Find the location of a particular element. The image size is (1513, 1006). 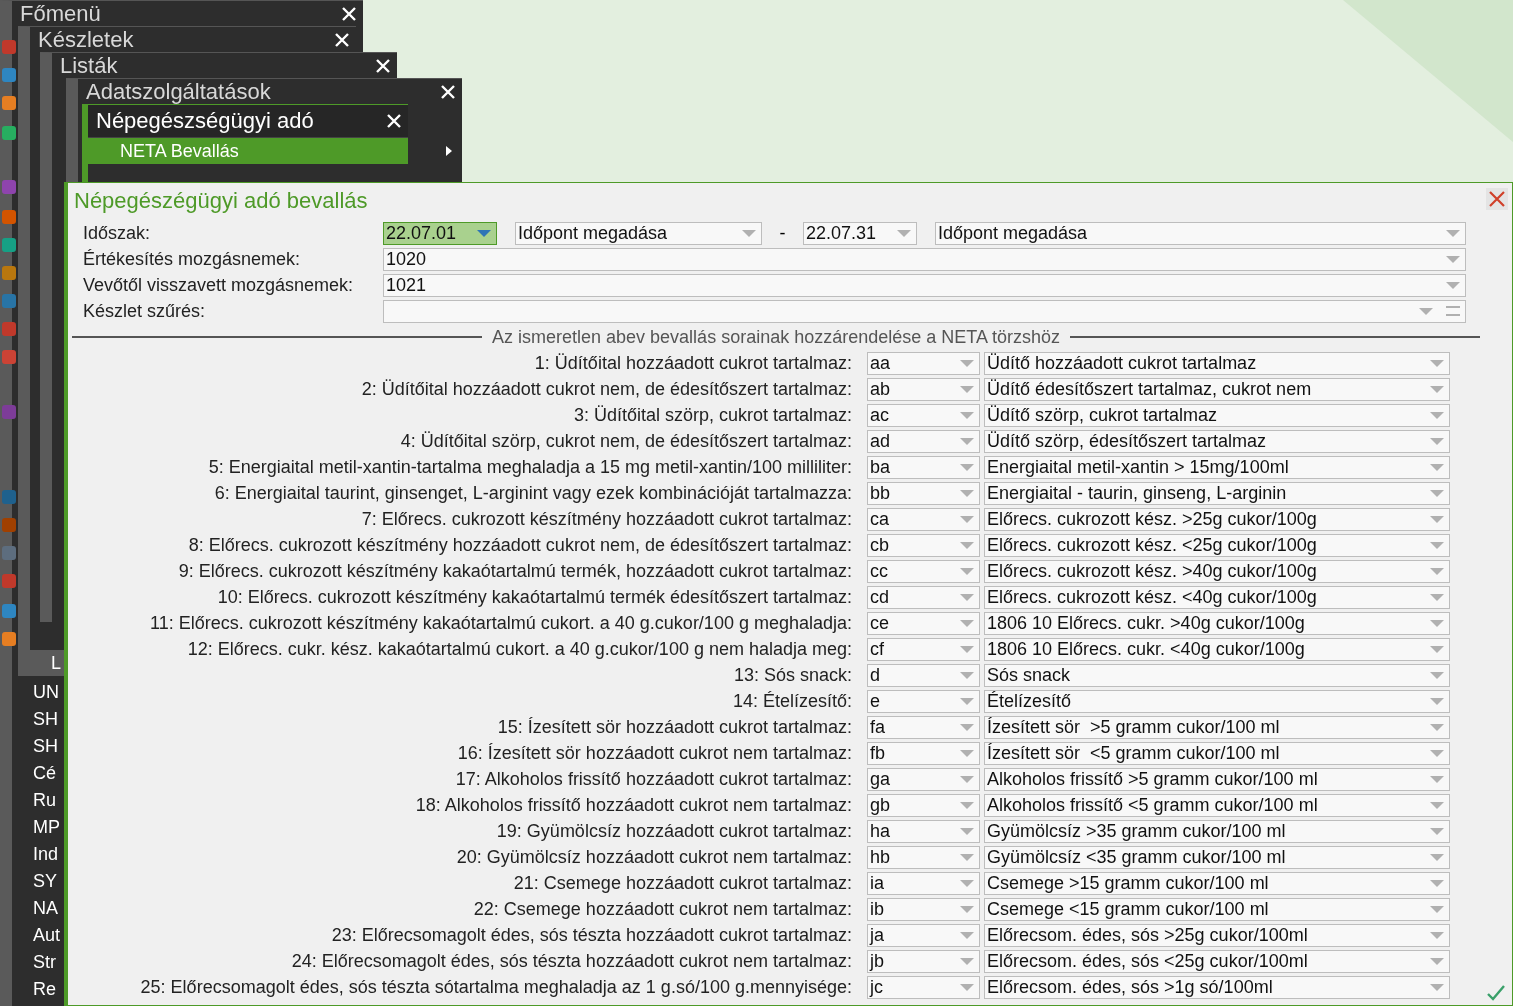

code-dropdown: ib is located at coordinates (923, 909).